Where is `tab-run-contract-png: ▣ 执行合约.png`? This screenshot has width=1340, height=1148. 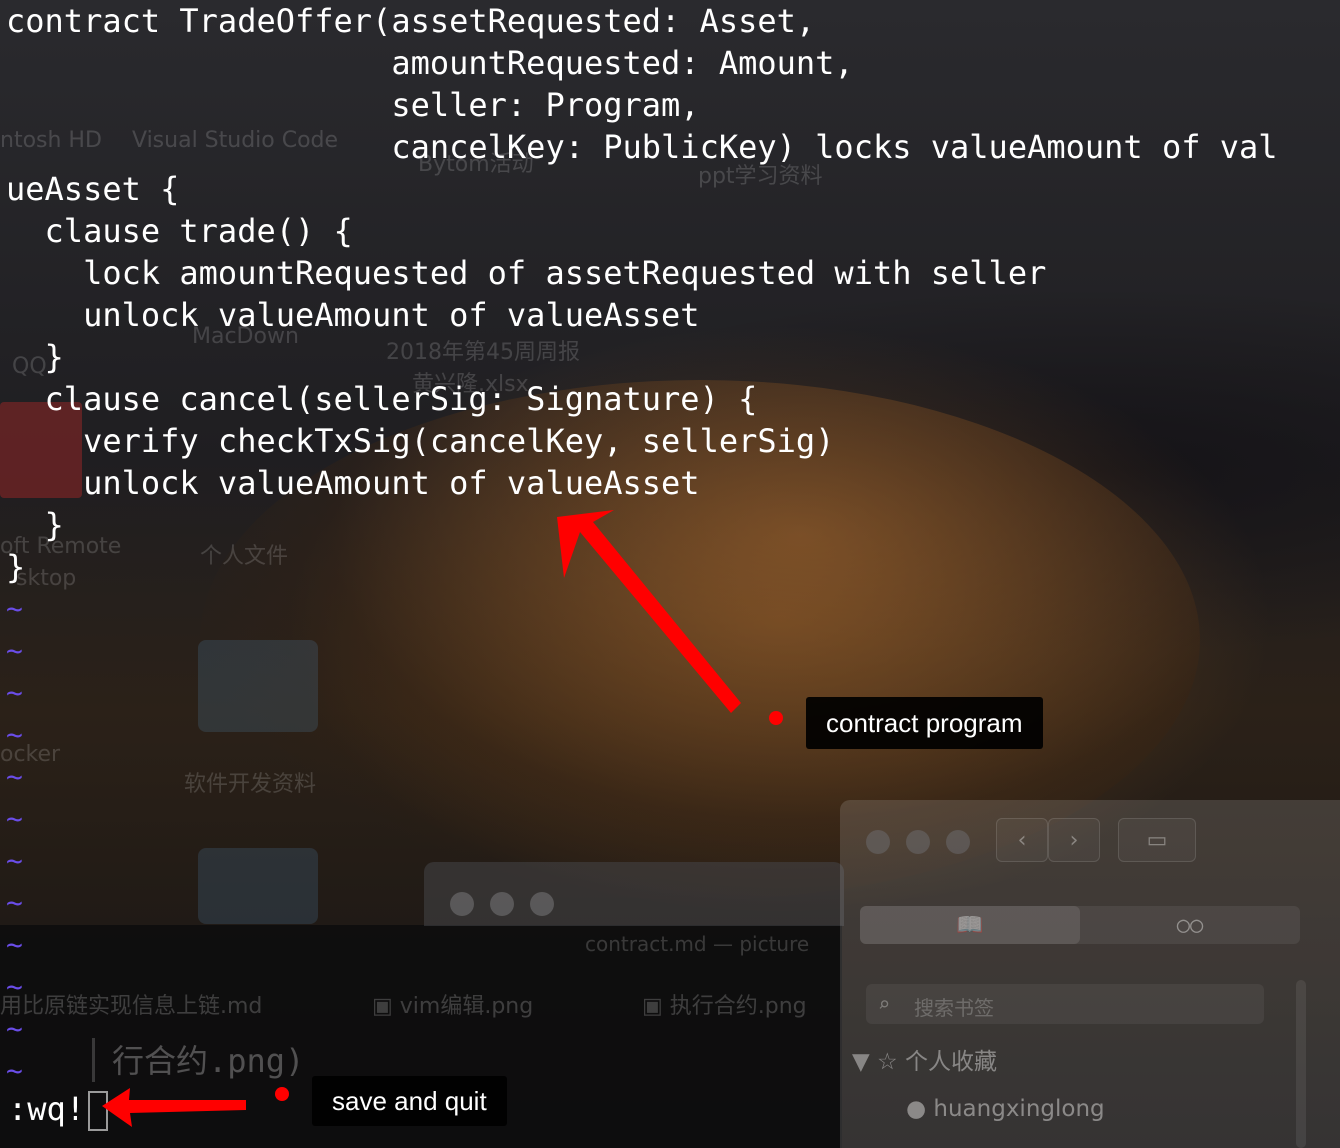 tab-run-contract-png: ▣ 执行合约.png is located at coordinates (724, 1004).